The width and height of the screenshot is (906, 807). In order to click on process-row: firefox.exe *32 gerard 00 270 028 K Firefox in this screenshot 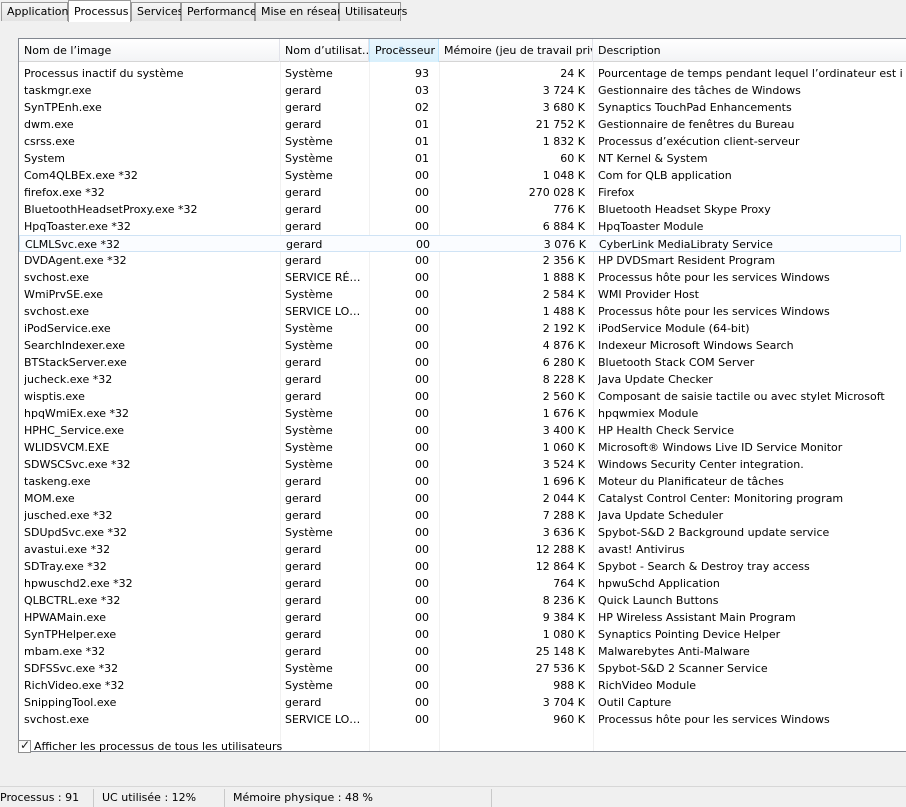, I will do `click(460, 192)`.